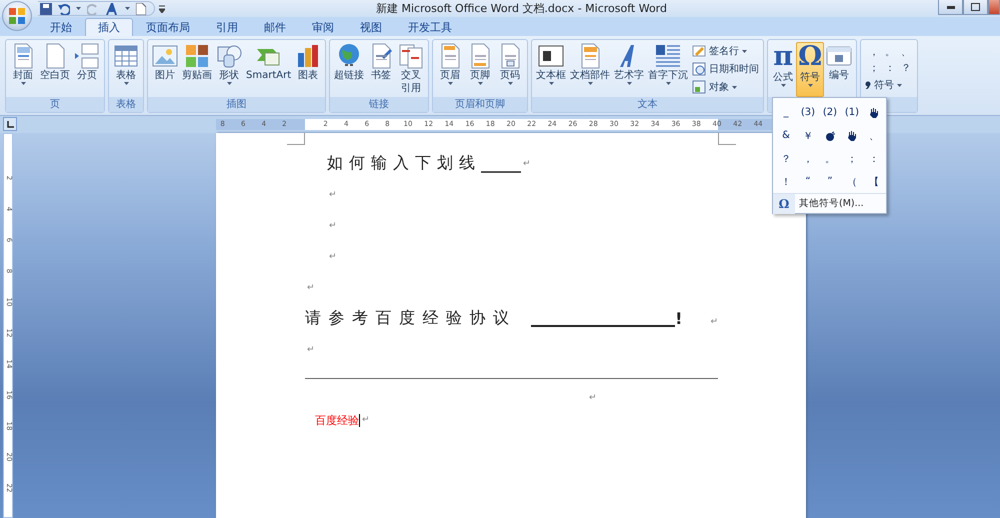  Describe the element at coordinates (126, 76) in the screenshot. I see `button-label: 表格` at that location.